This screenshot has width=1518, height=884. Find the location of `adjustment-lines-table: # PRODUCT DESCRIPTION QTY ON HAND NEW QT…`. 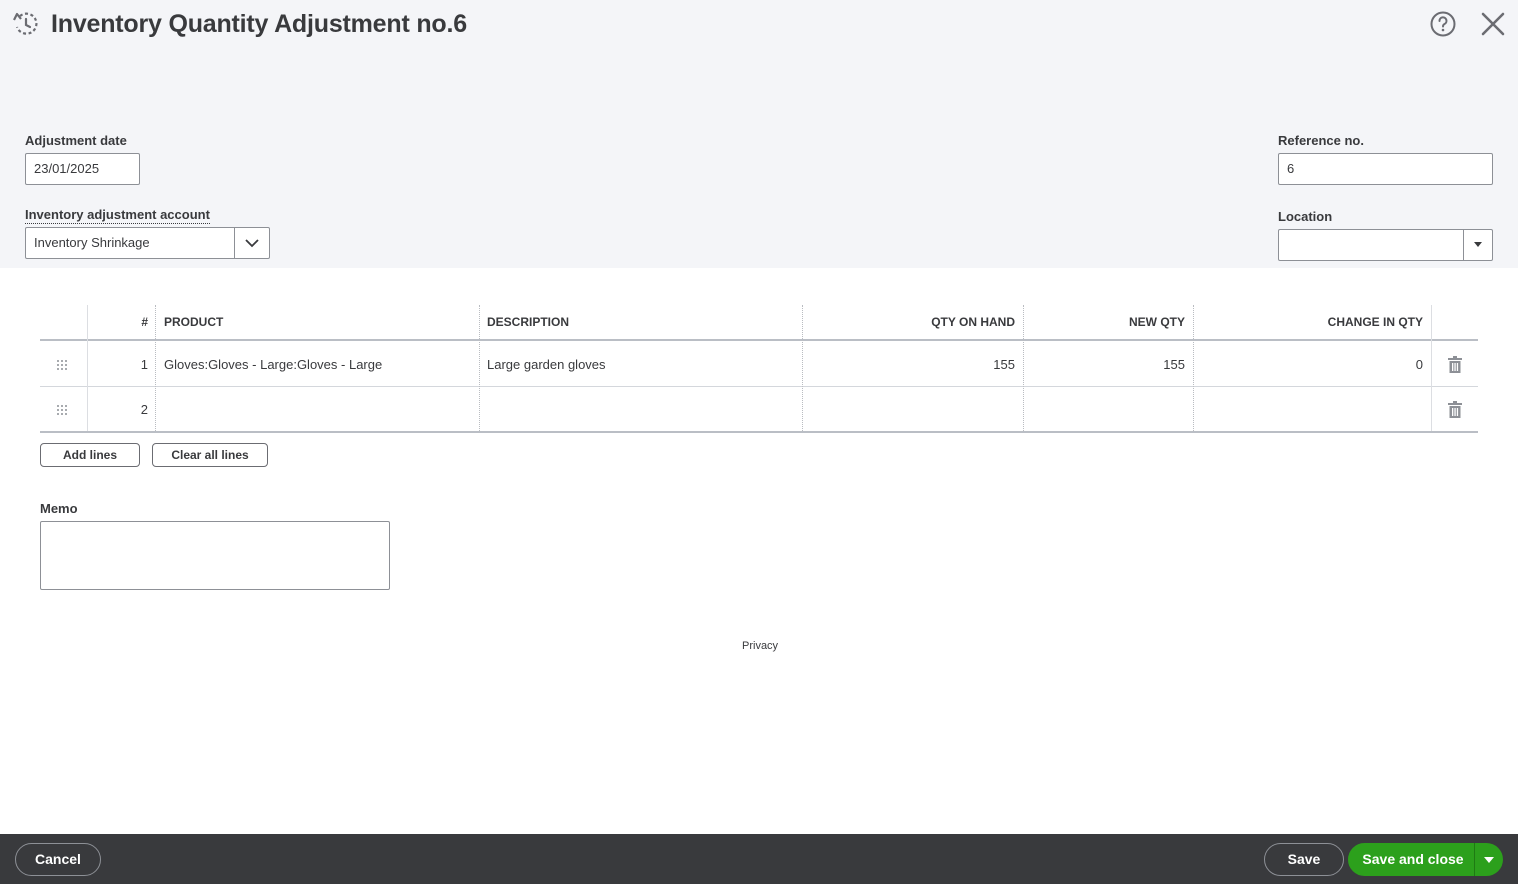

adjustment-lines-table: # PRODUCT DESCRIPTION QTY ON HAND NEW QT… is located at coordinates (759, 369).